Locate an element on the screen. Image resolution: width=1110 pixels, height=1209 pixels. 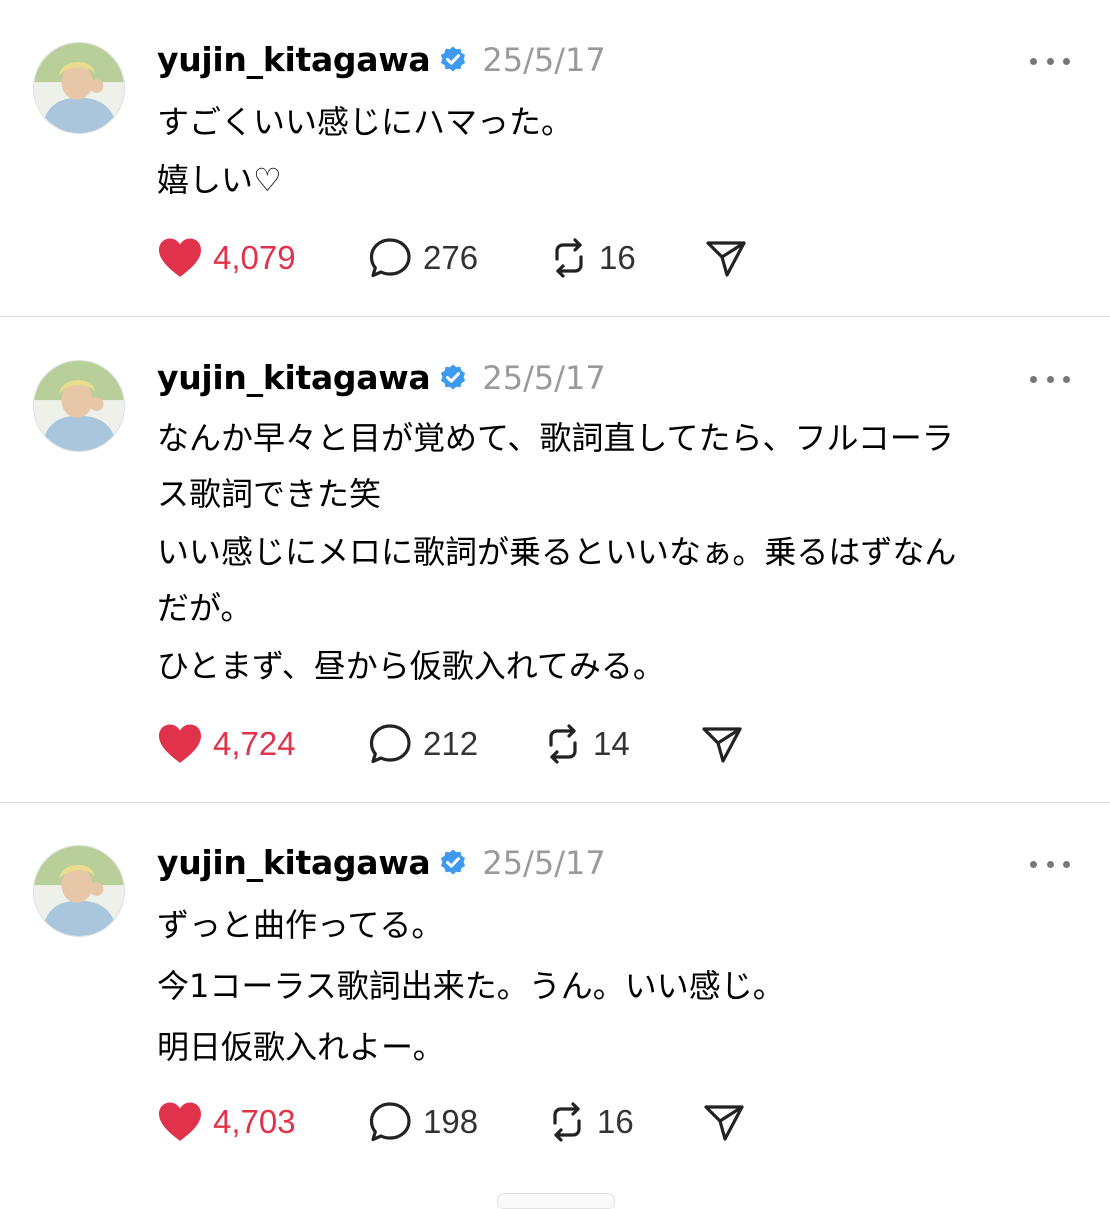
post-text-line: ずっと曲作ってる。 is located at coordinates (300, 925).